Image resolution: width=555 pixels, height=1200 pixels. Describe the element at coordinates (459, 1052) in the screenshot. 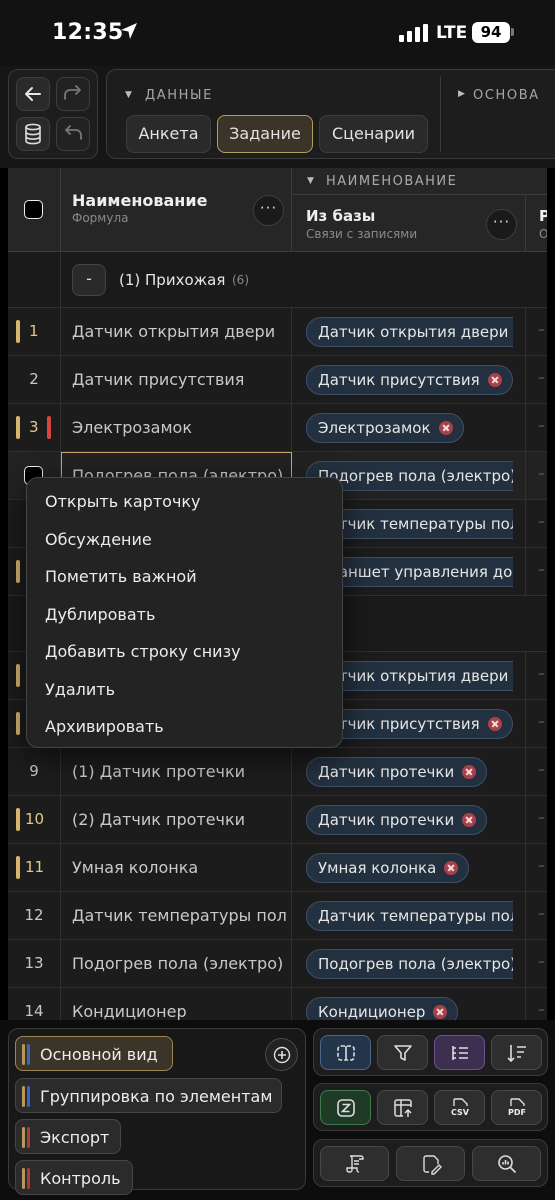

I see `group-list-button` at that location.